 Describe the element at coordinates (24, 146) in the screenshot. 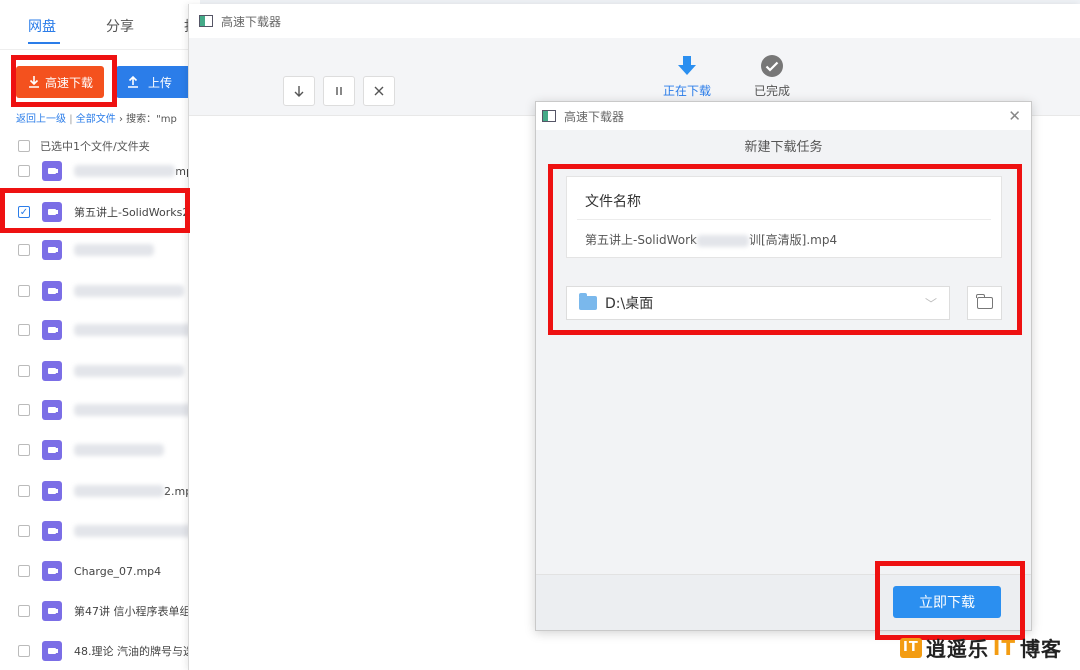

I see `select-all-checkbox` at that location.